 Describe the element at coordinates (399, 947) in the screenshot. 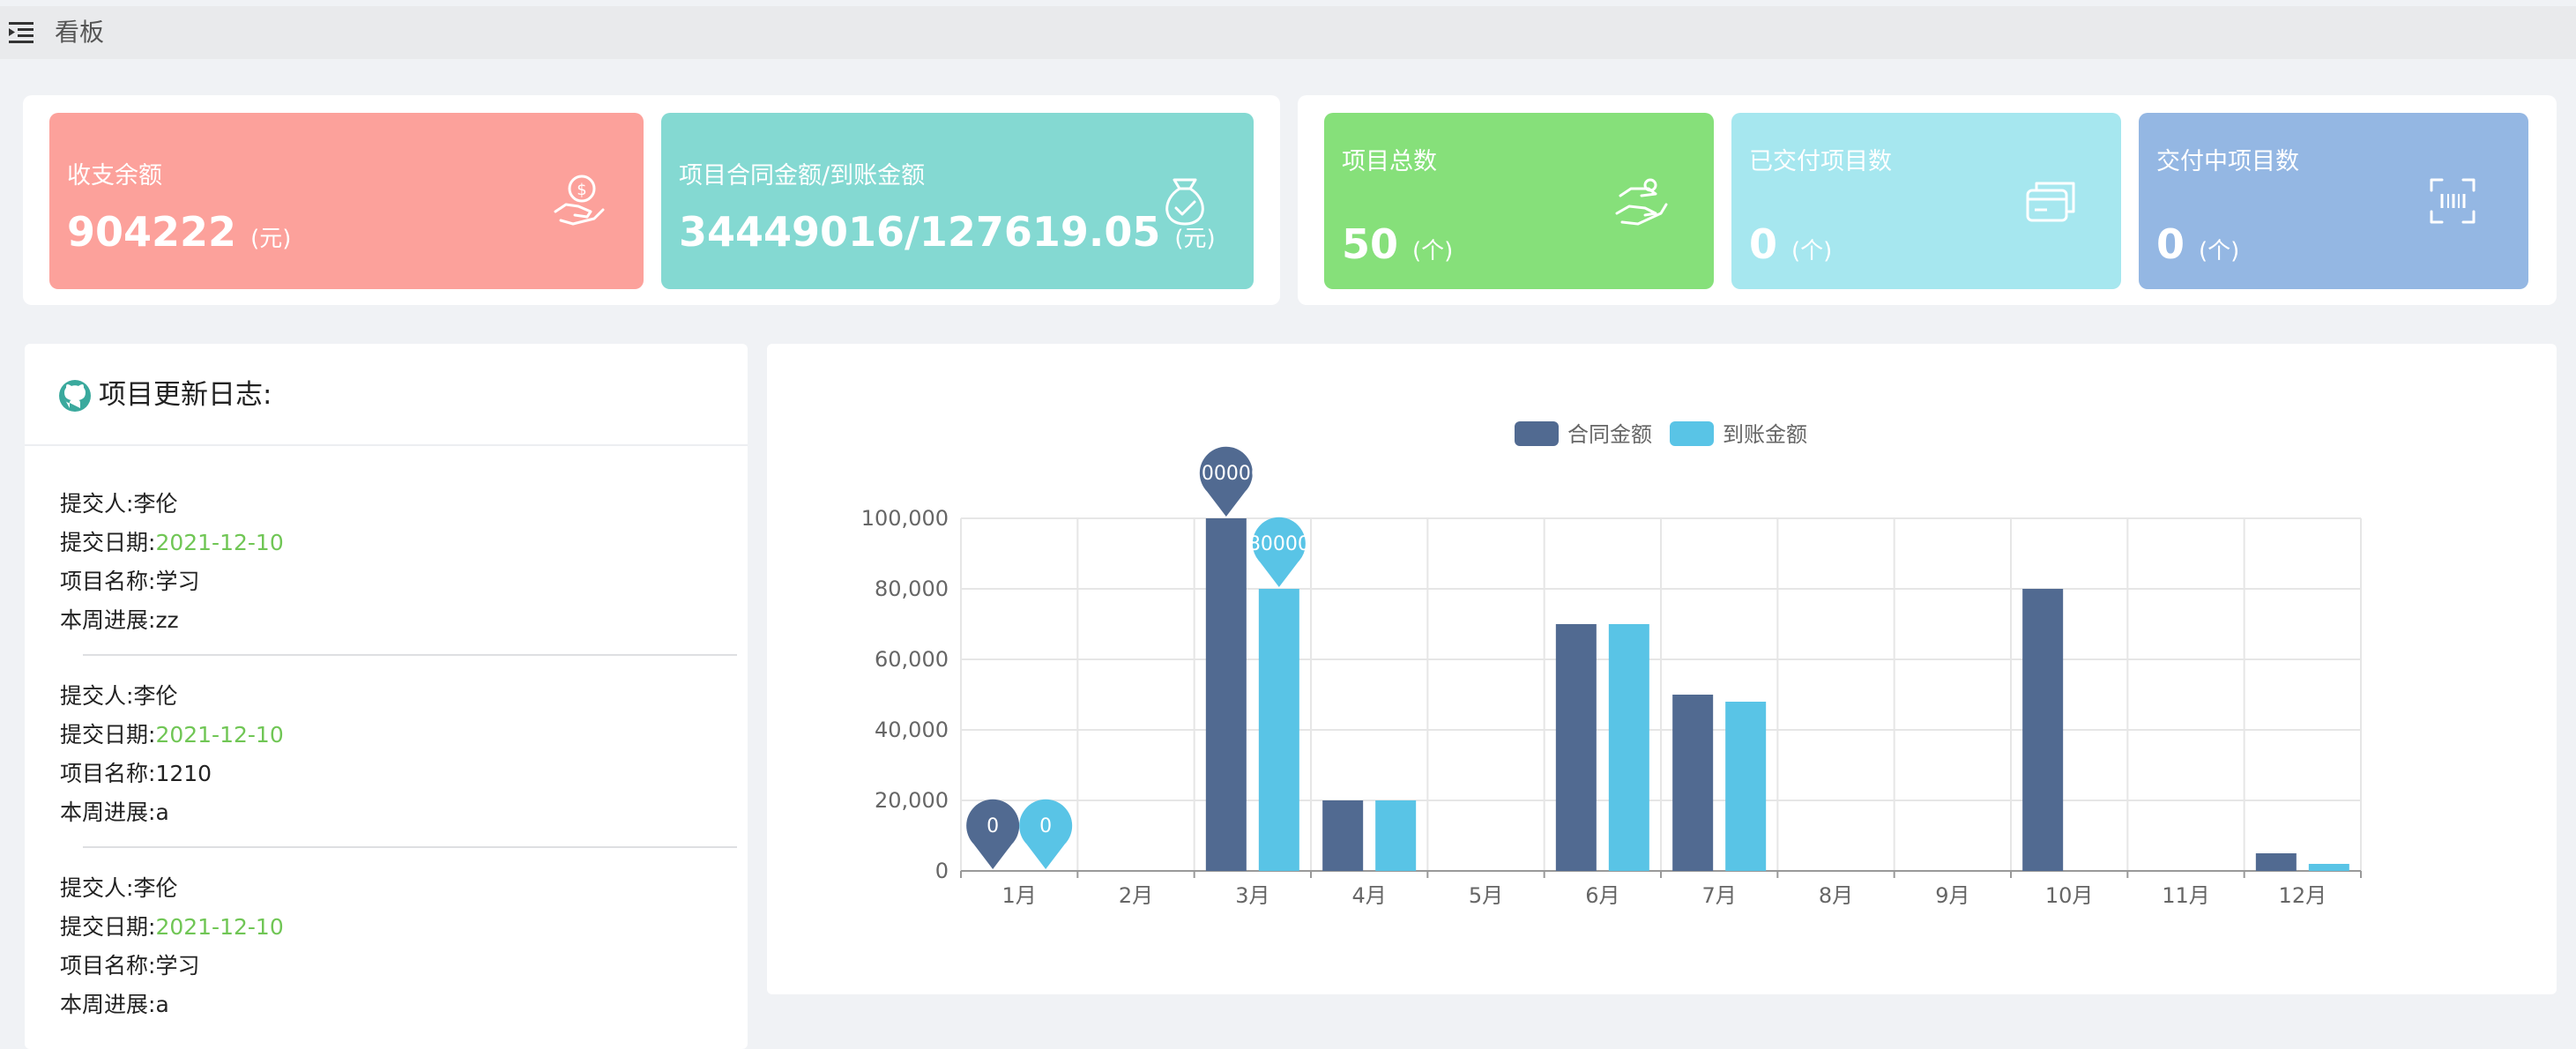

I see `log-entry: 提交人:李伦 提交日期:2021-12-10 项目名称:学习 本周进展:a` at that location.